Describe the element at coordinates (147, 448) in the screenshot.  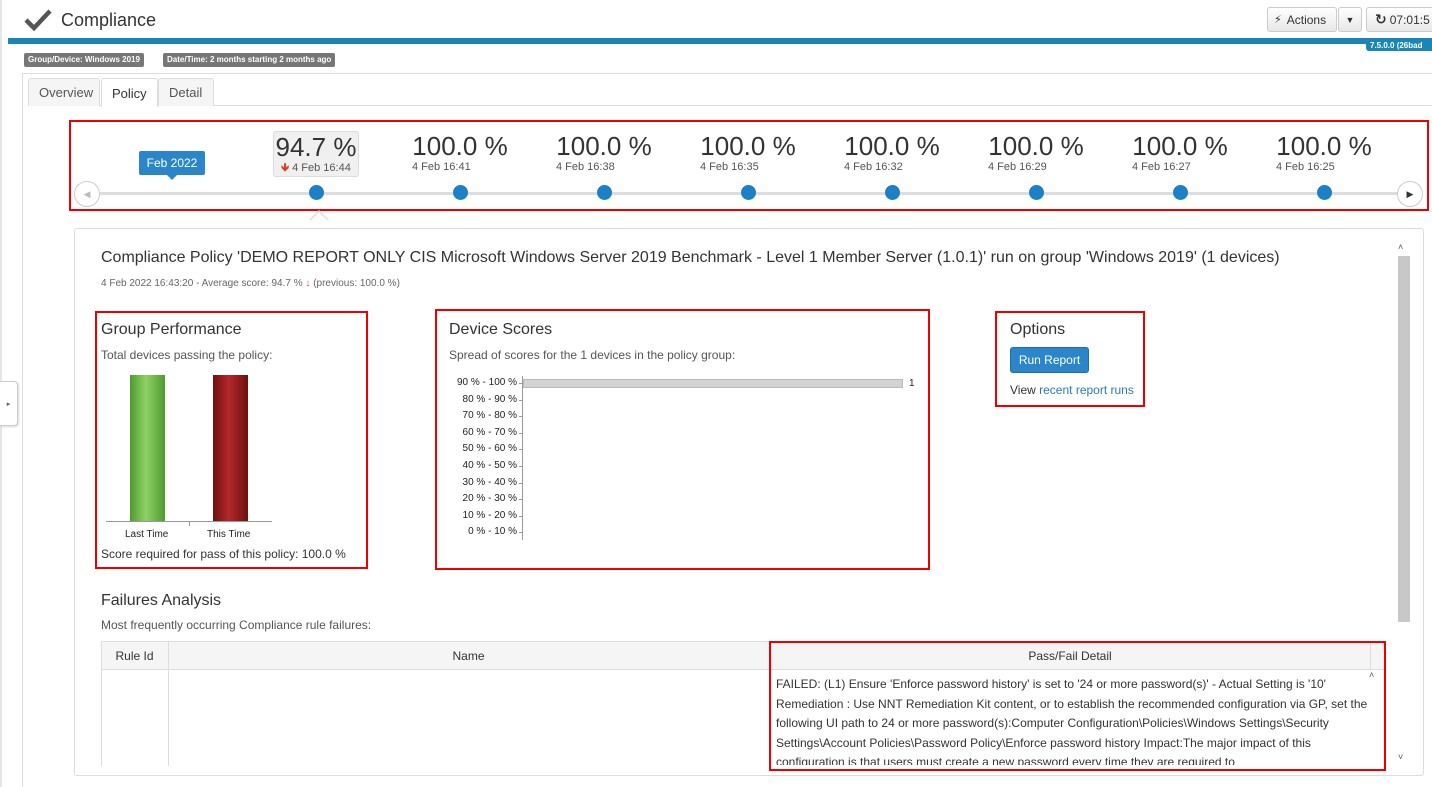
I see `bar-last-time` at that location.